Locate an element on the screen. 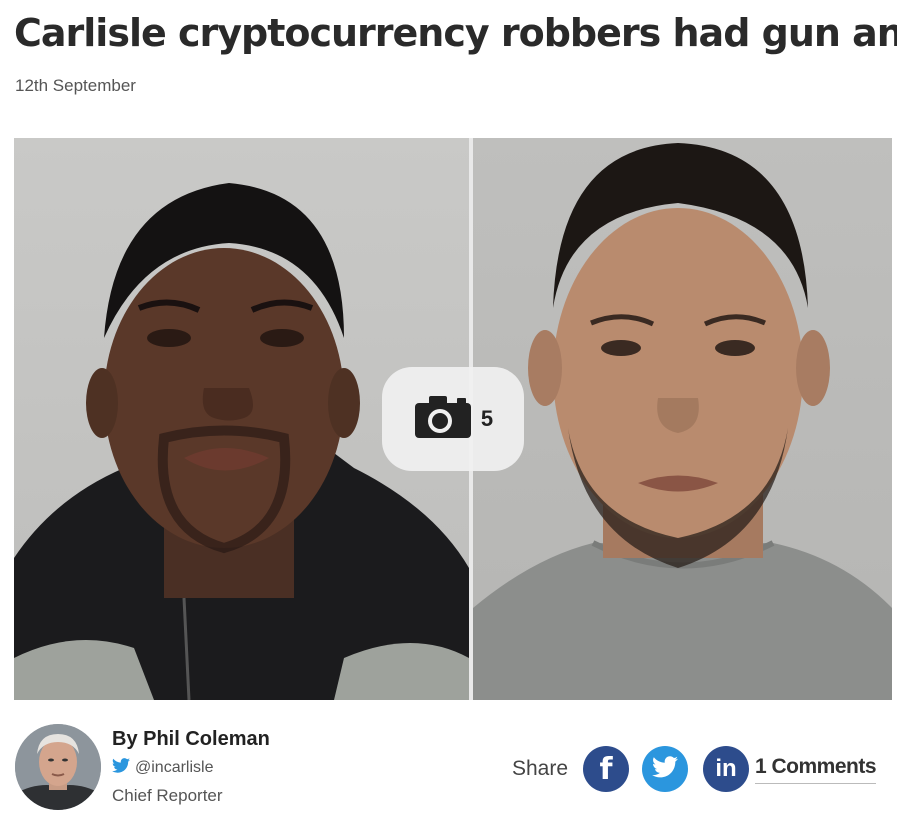 The width and height of the screenshot is (897, 819). linkedin-icon: in is located at coordinates (726, 768).